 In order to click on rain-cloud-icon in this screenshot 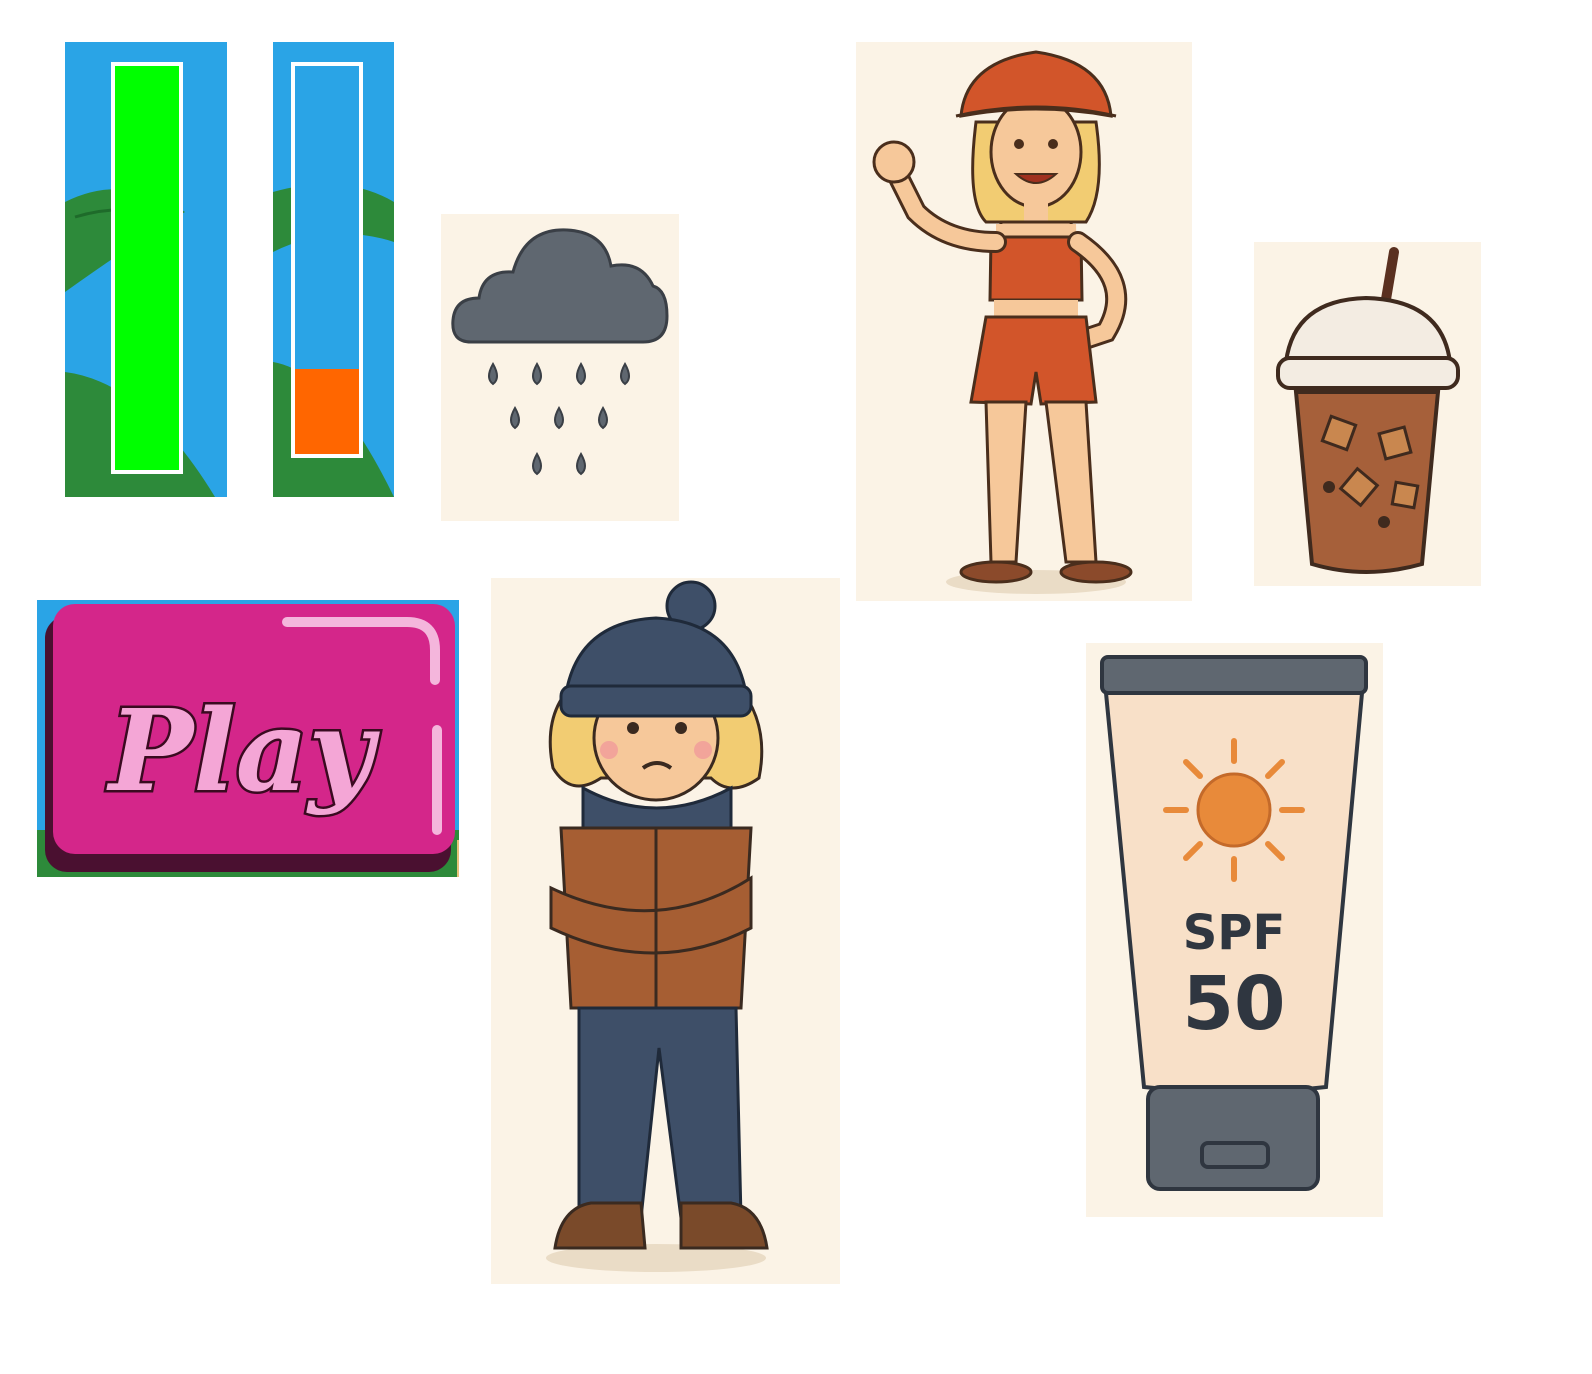, I will do `click(560, 367)`.